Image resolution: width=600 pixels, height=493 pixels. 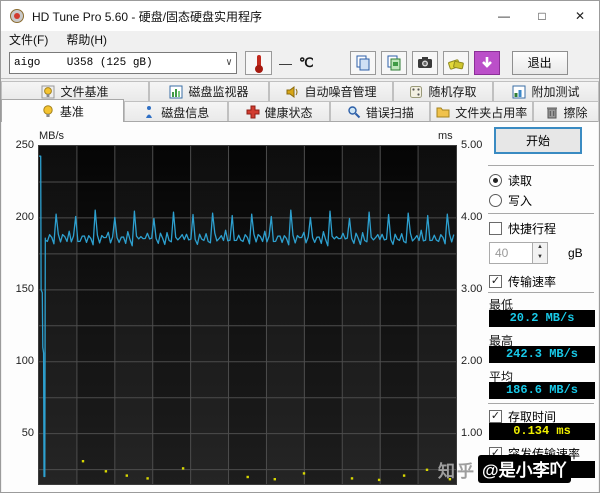 I want to click on menu-bar: 文件(F) 帮助(H), so click(x=300, y=39).